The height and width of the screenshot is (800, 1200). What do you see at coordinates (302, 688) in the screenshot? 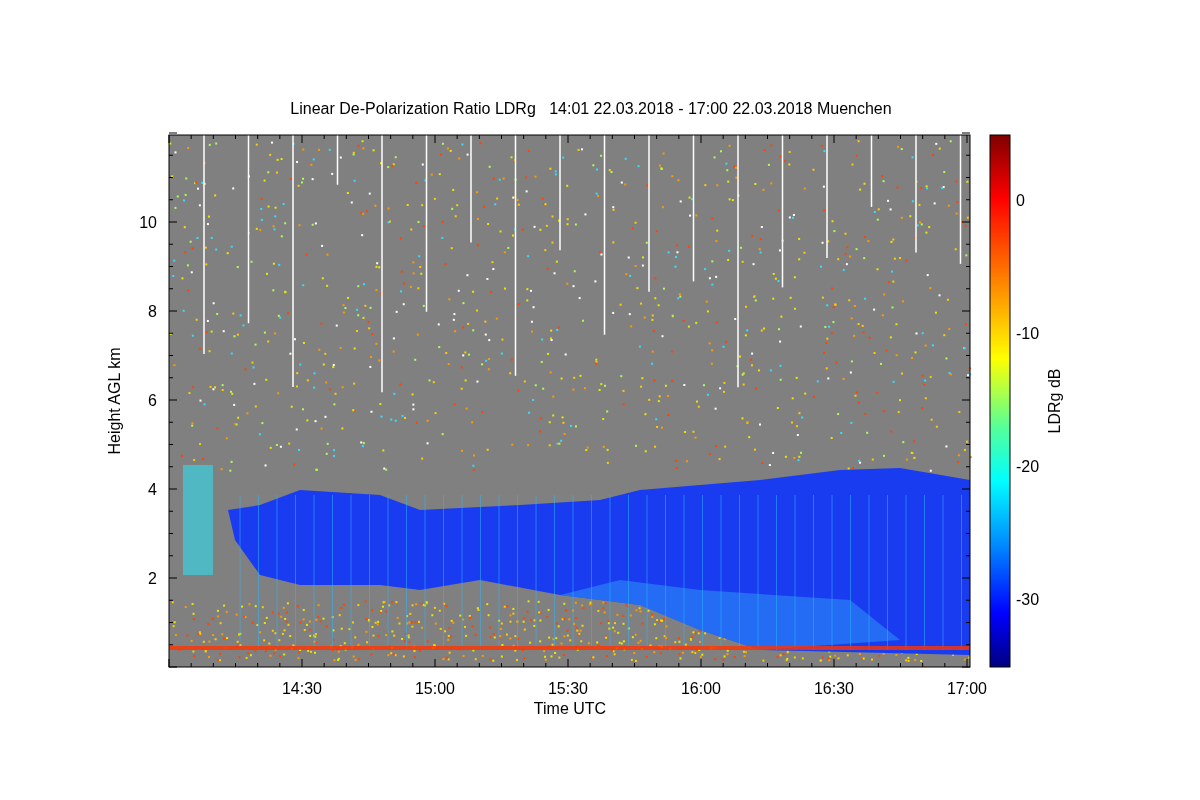
I see `x-tick-label: 14:30` at bounding box center [302, 688].